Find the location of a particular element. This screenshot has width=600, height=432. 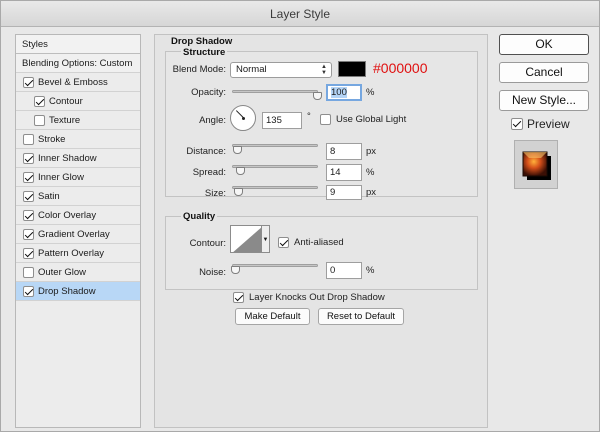

style-item-inner-shadow: Inner Shadow is located at coordinates (78, 158).